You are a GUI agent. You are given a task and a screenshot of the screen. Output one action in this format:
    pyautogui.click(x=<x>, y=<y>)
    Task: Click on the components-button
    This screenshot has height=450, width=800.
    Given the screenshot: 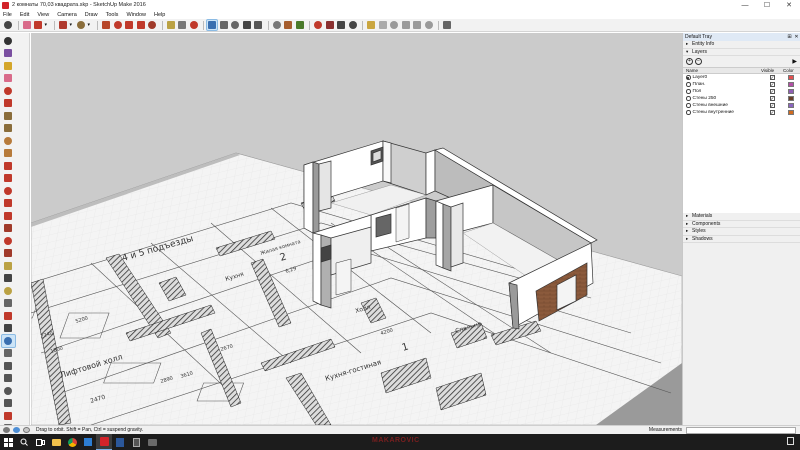 What is the action you would take?
    pyautogui.click(x=288, y=25)
    